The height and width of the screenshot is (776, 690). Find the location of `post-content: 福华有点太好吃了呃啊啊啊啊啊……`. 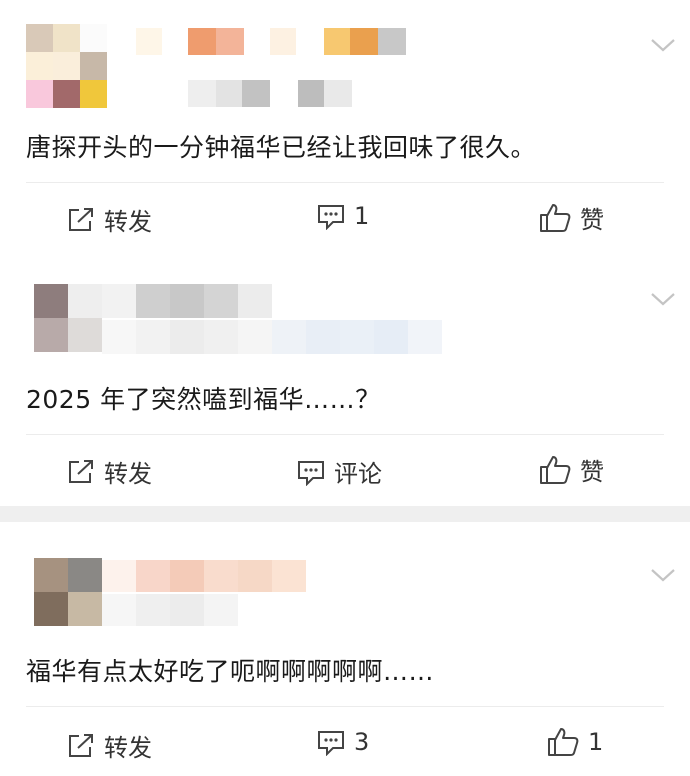

post-content: 福华有点太好吃了呃啊啊啊啊啊…… is located at coordinates (230, 671).